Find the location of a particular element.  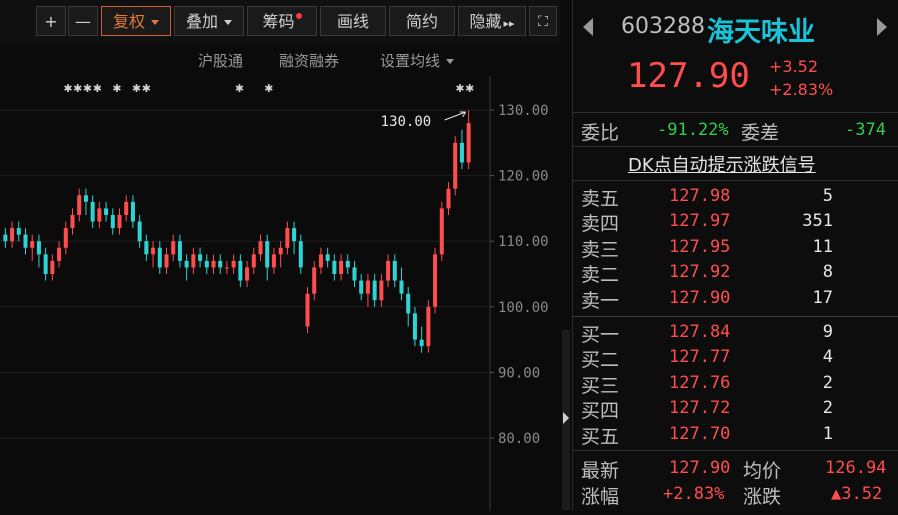

bids-level-volume: 2 is located at coordinates (827, 408).